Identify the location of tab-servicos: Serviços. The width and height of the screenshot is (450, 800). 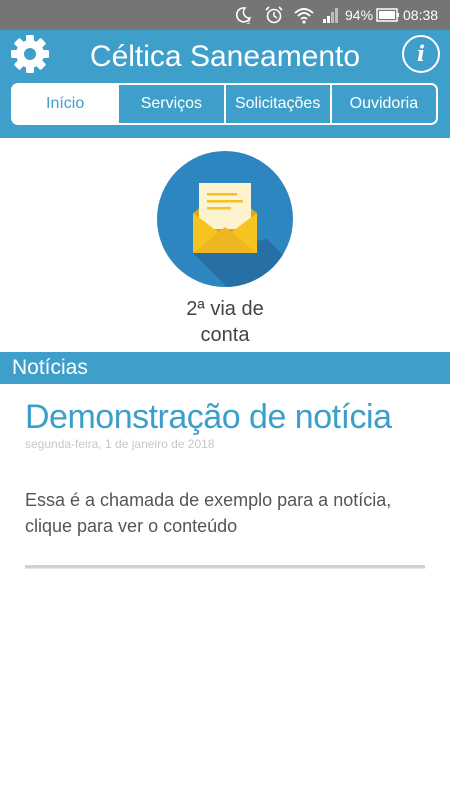
(170, 104).